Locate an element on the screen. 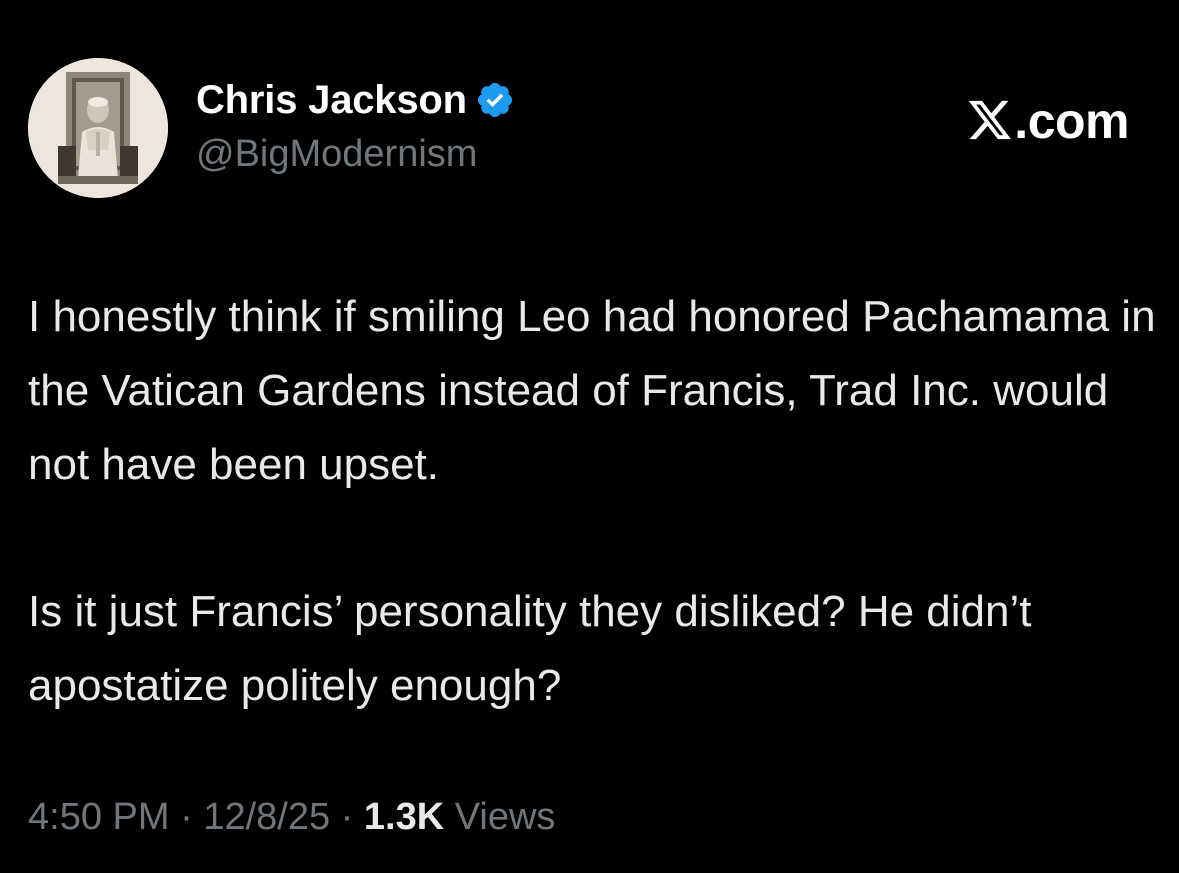  tweet-meta: 4:50 PM · 12/8/25 · 1.3K Views is located at coordinates (291, 817).